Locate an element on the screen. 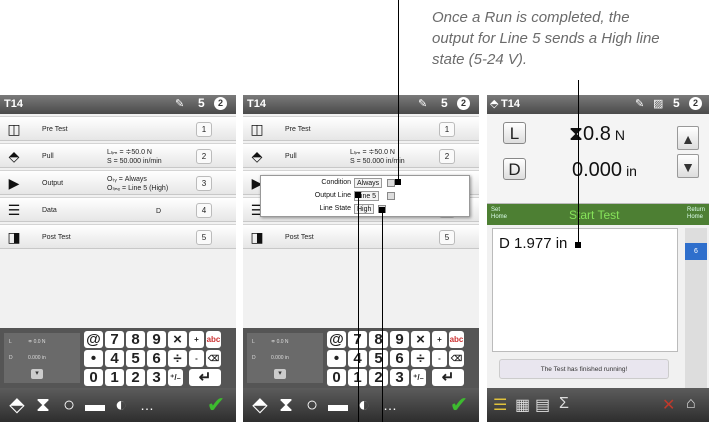 This screenshot has height=422, width=709. key-4: 4 is located at coordinates (114, 358).